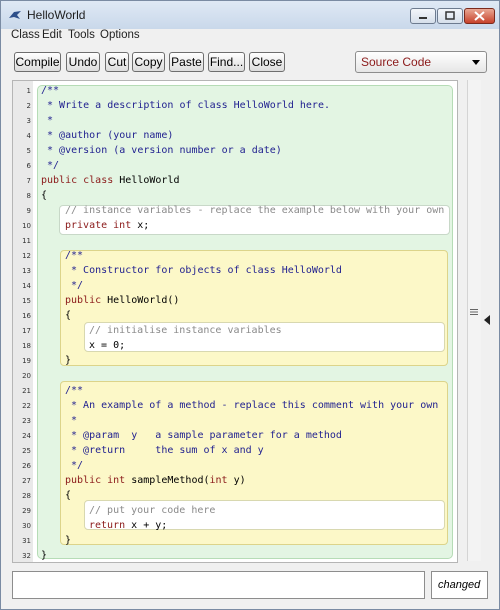  I want to click on scroll-grip-icon, so click(474, 312).